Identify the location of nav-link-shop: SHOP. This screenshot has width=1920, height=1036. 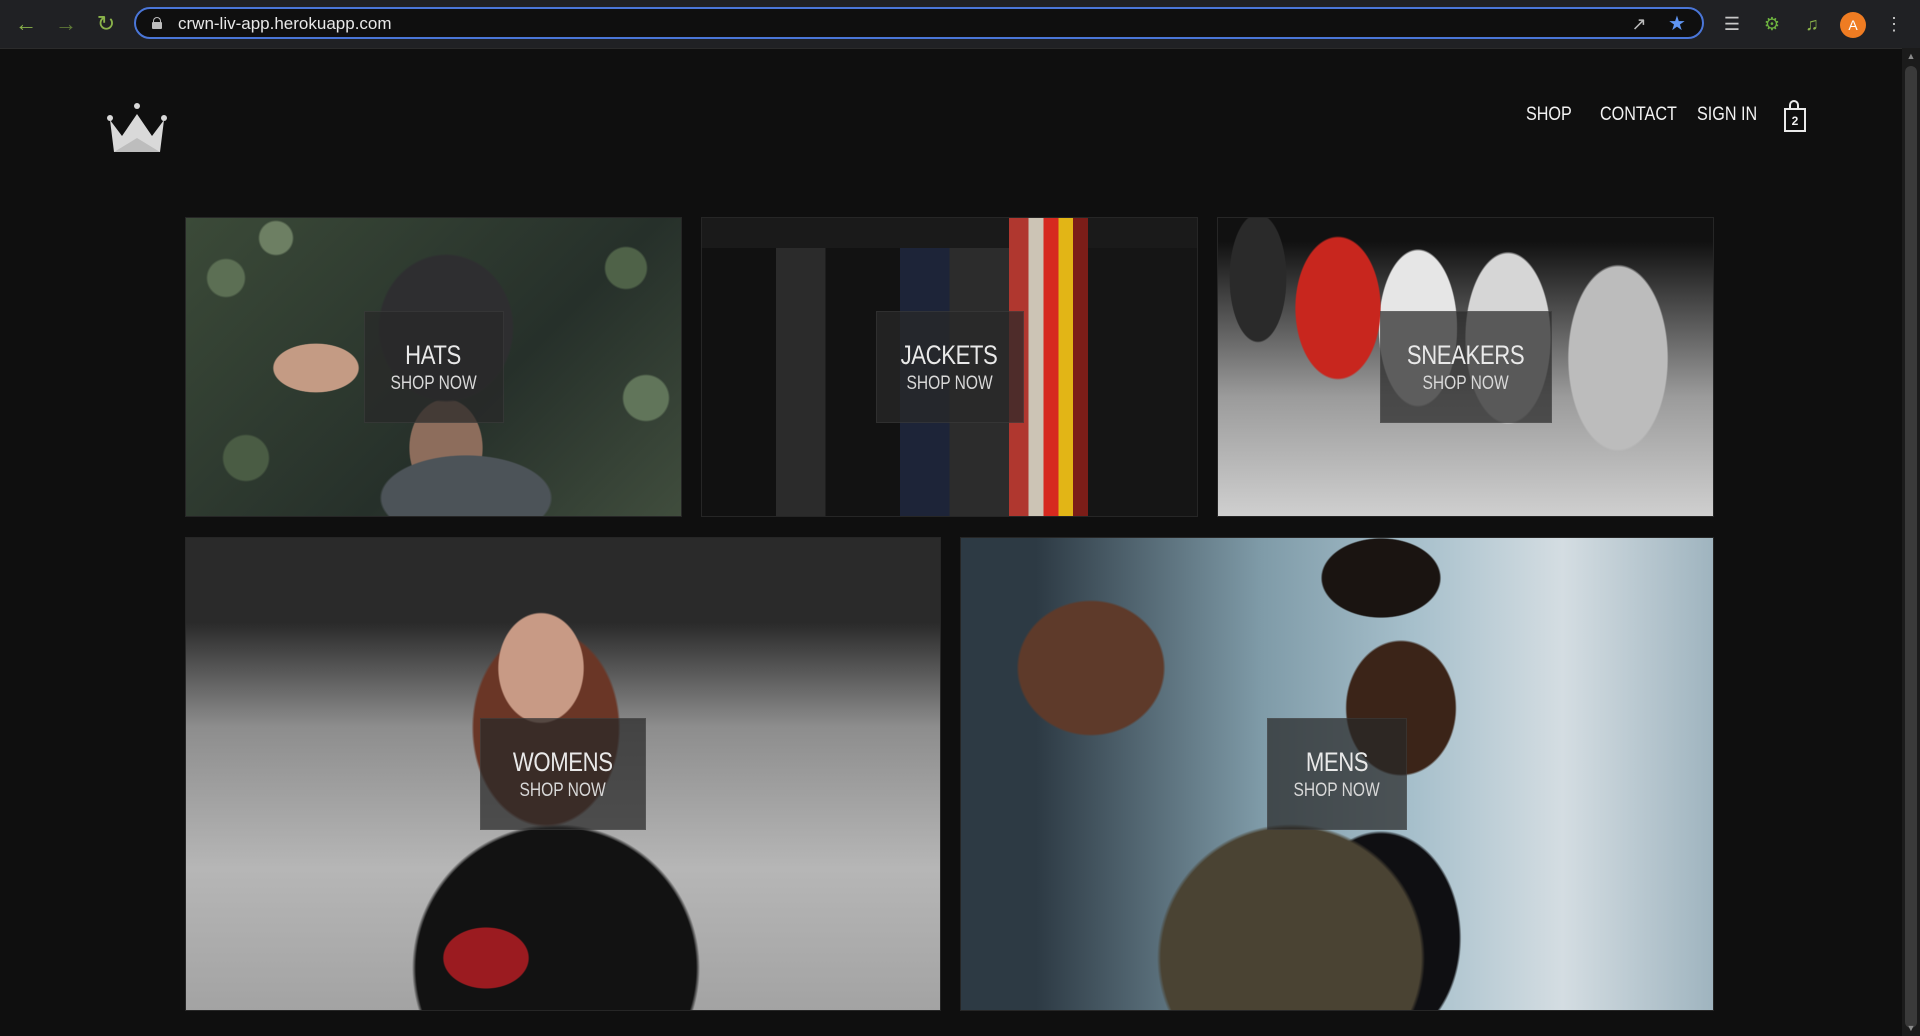
(1549, 115).